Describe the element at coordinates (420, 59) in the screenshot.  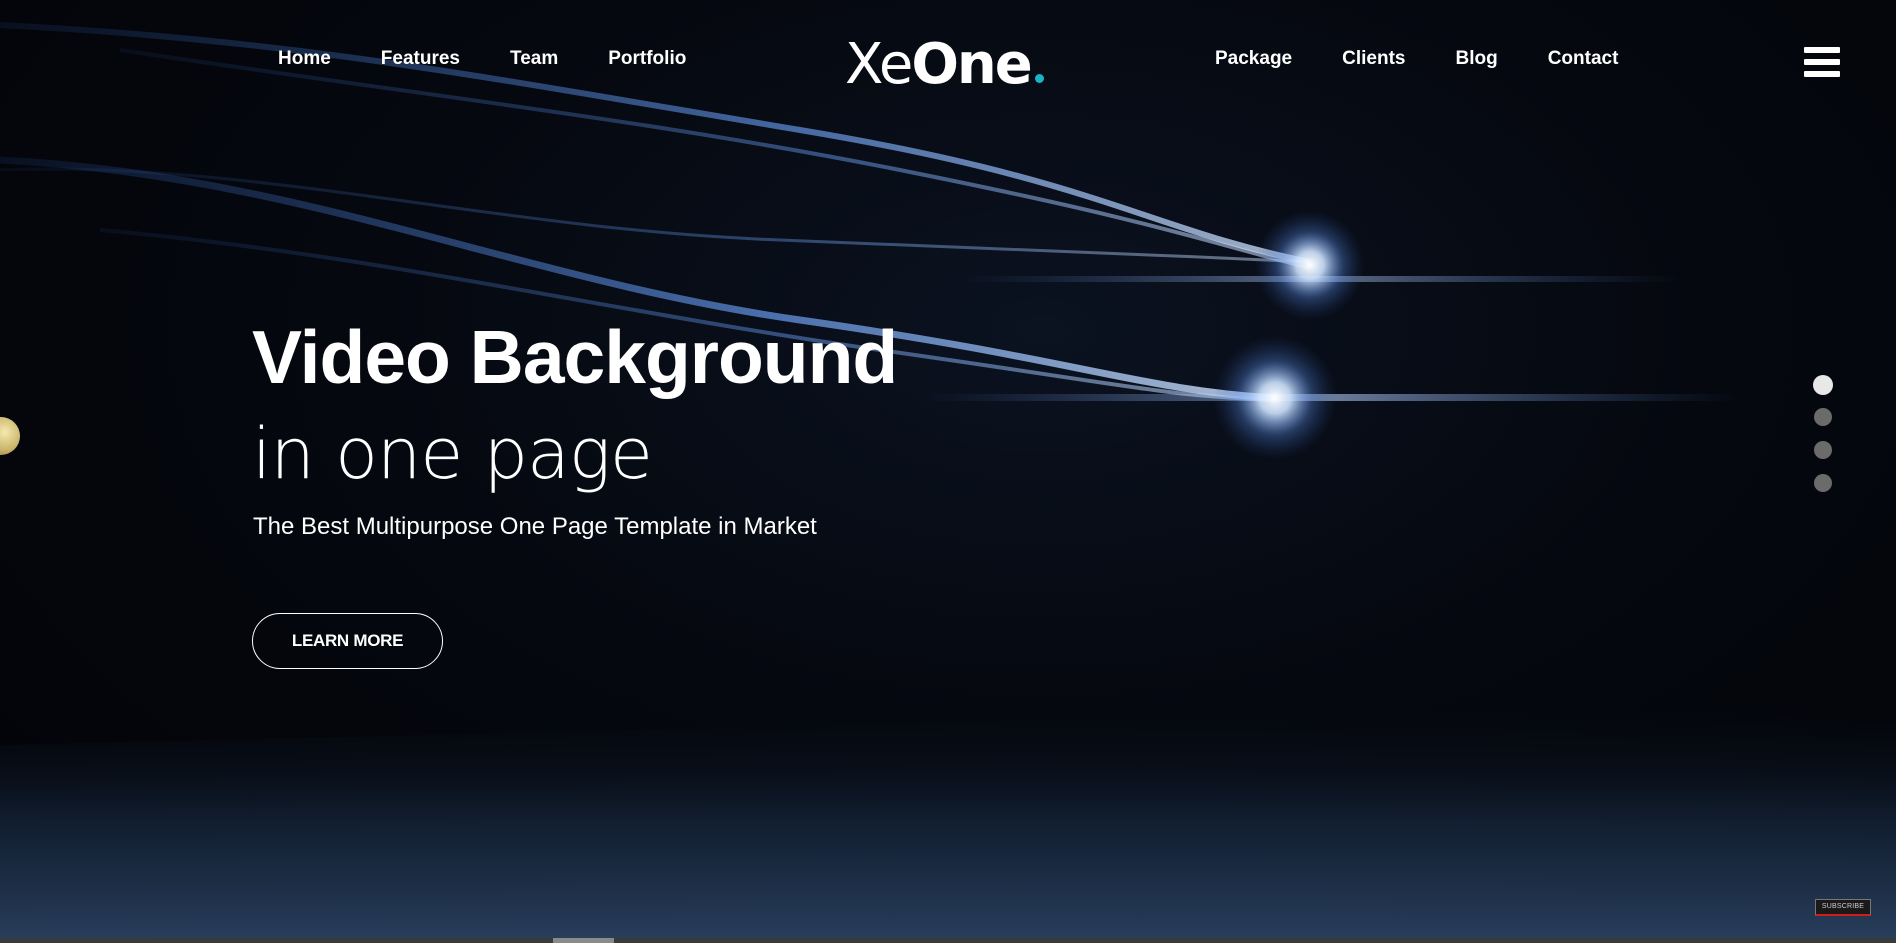
I see `nav-link-features: Features` at that location.